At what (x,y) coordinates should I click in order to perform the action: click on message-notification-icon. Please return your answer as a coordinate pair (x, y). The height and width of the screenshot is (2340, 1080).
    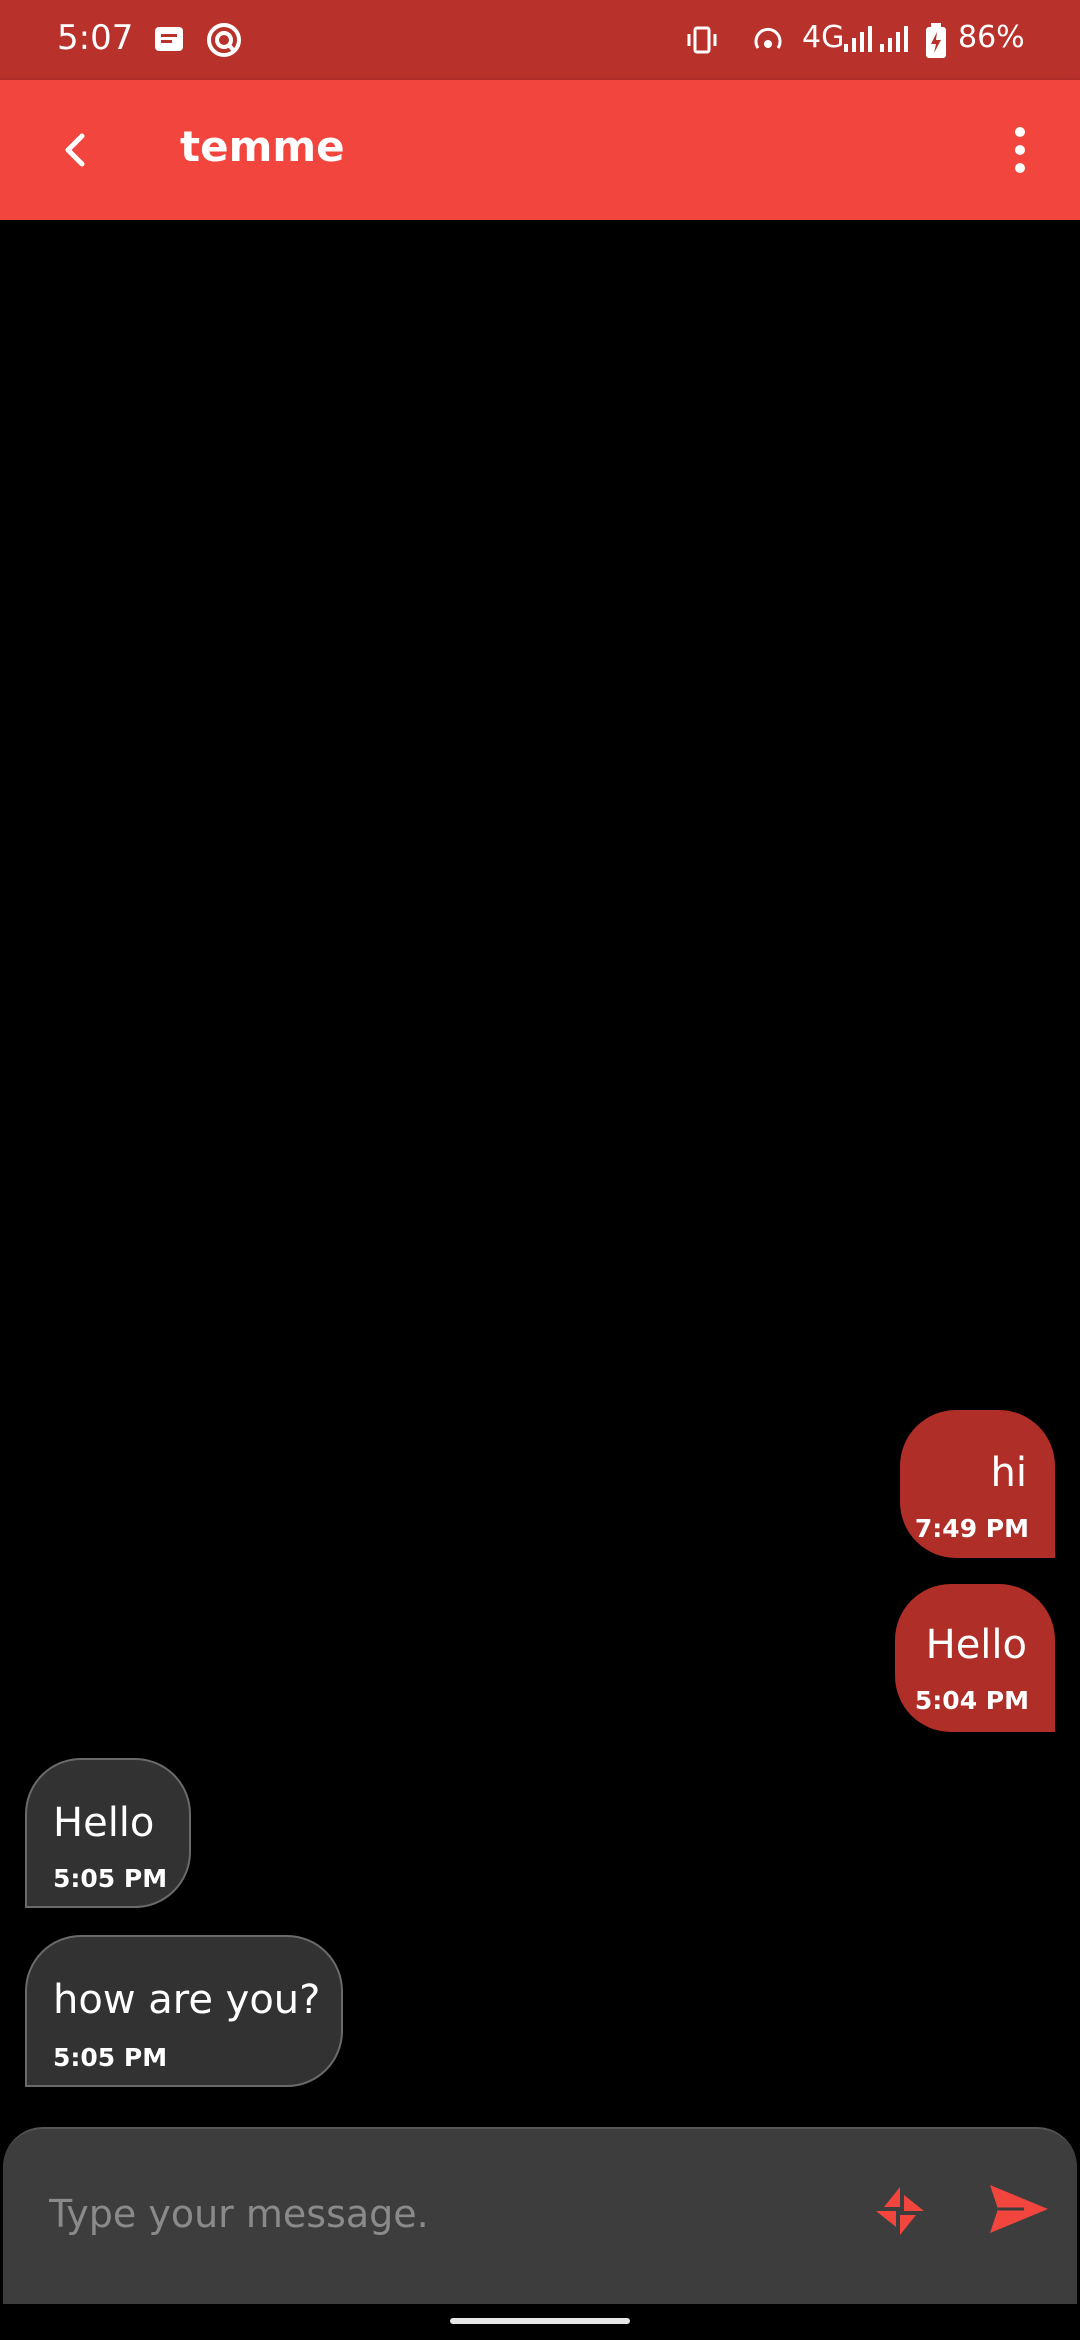
    Looking at the image, I should click on (169, 41).